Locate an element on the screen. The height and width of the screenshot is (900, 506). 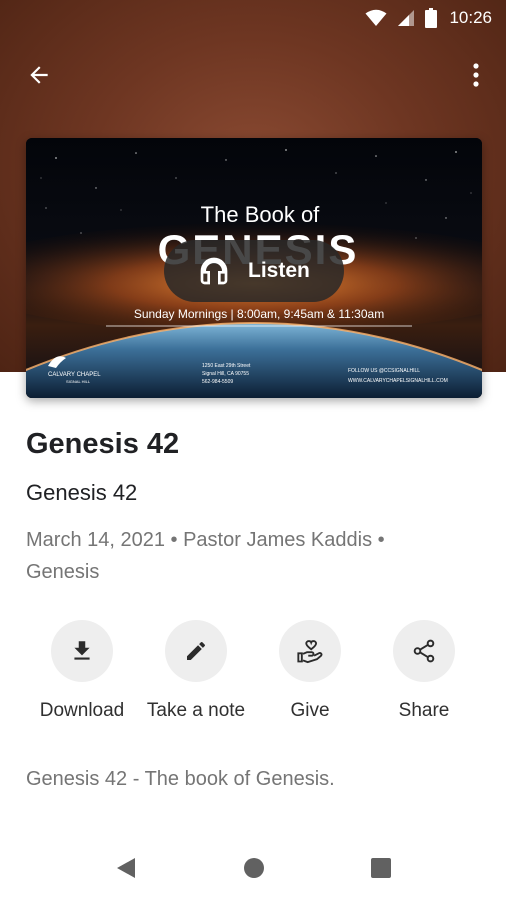
share-label: Share is located at coordinates (424, 710).